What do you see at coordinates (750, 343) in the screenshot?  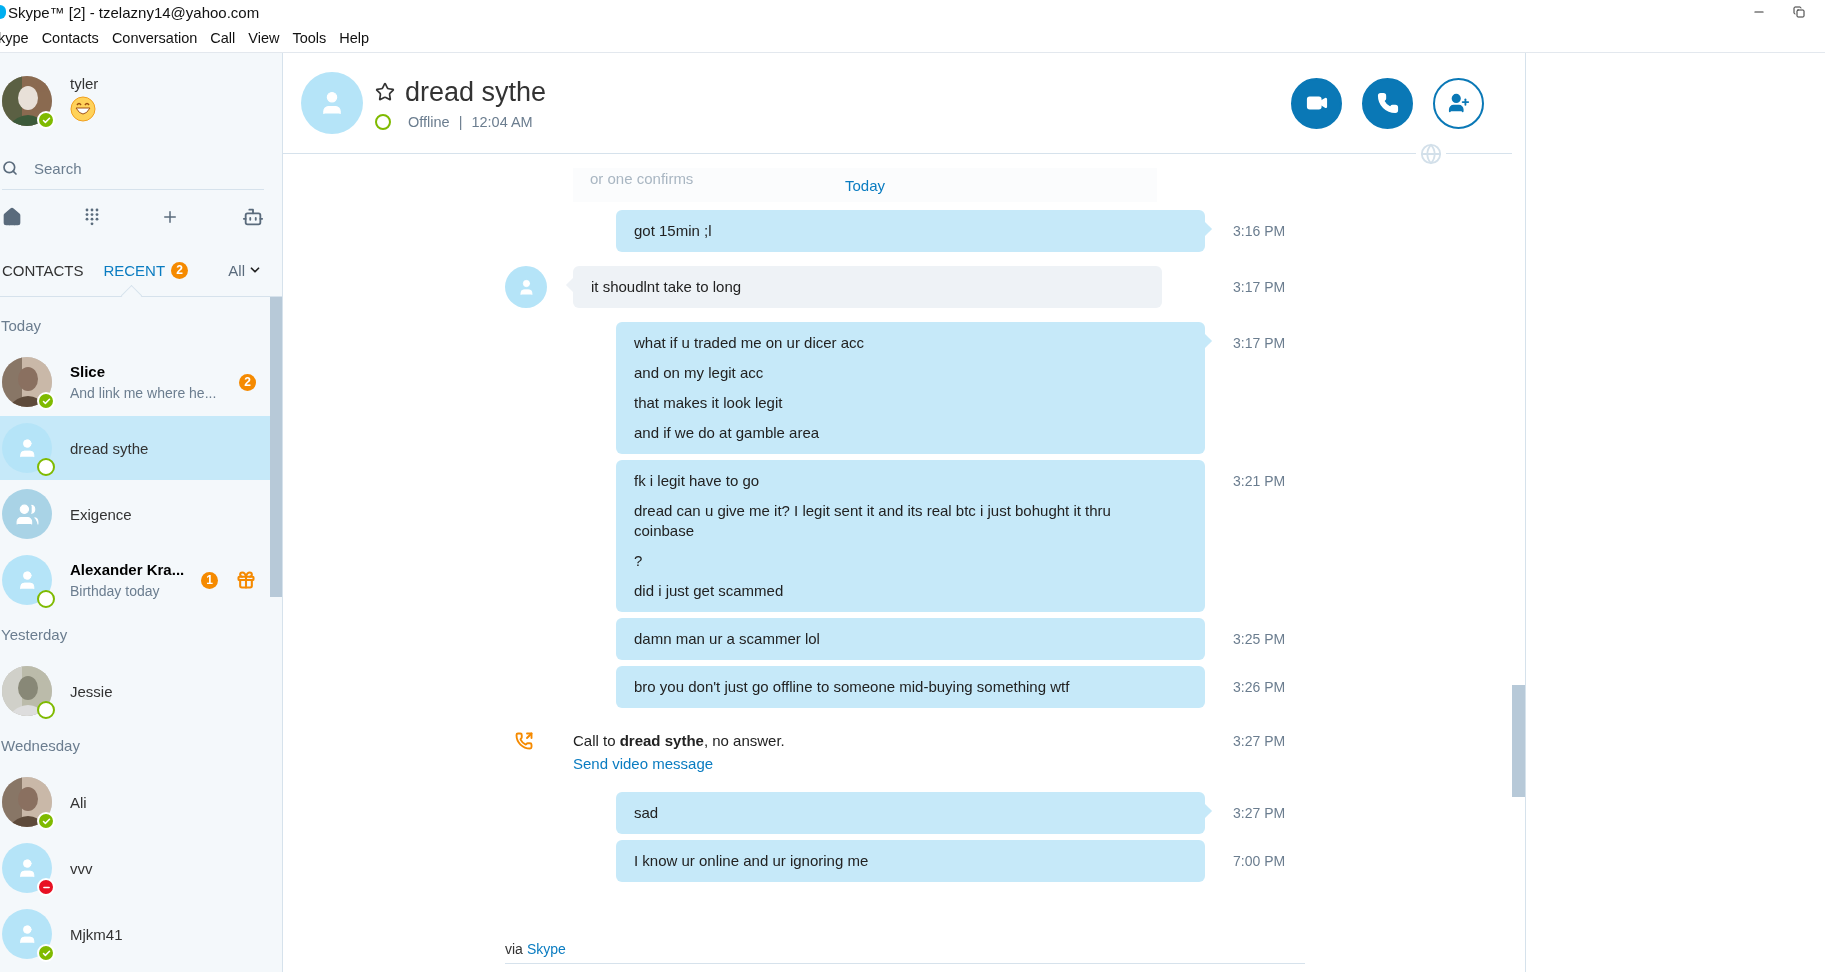 I see `message-text: what if u traded me on ur dicer acc` at bounding box center [750, 343].